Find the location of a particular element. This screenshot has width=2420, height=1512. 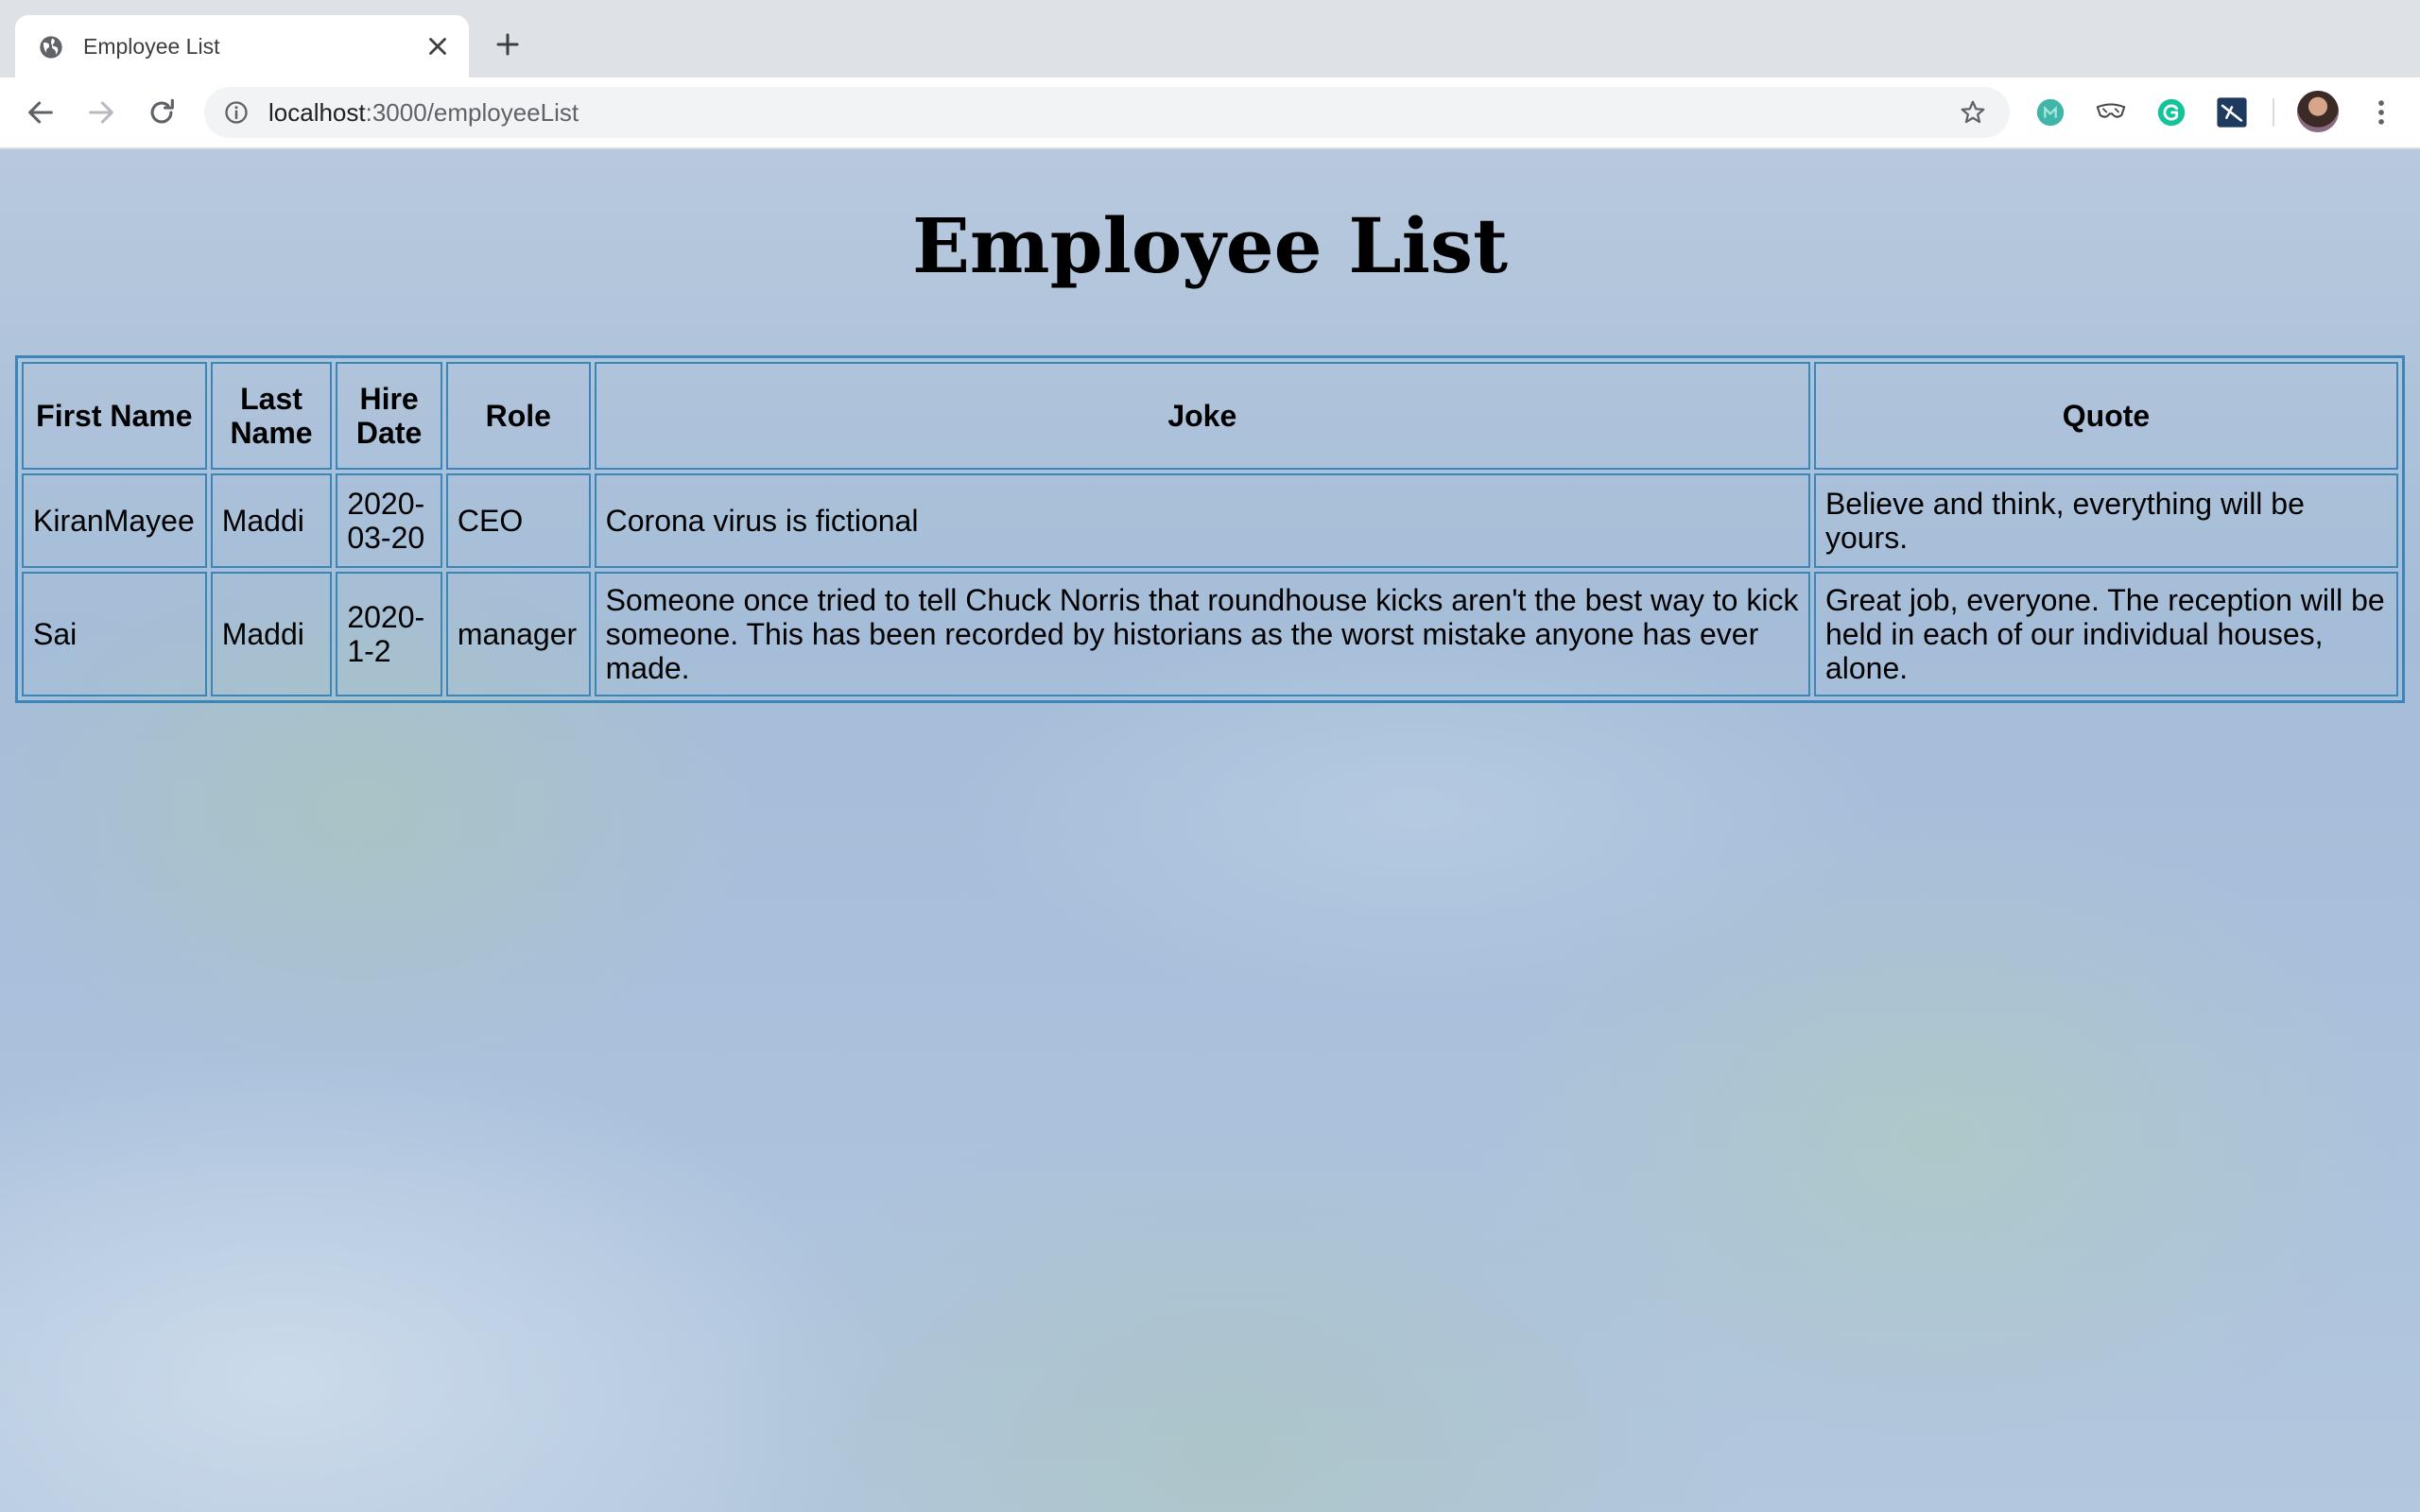

header-joke: Joke is located at coordinates (1202, 416).